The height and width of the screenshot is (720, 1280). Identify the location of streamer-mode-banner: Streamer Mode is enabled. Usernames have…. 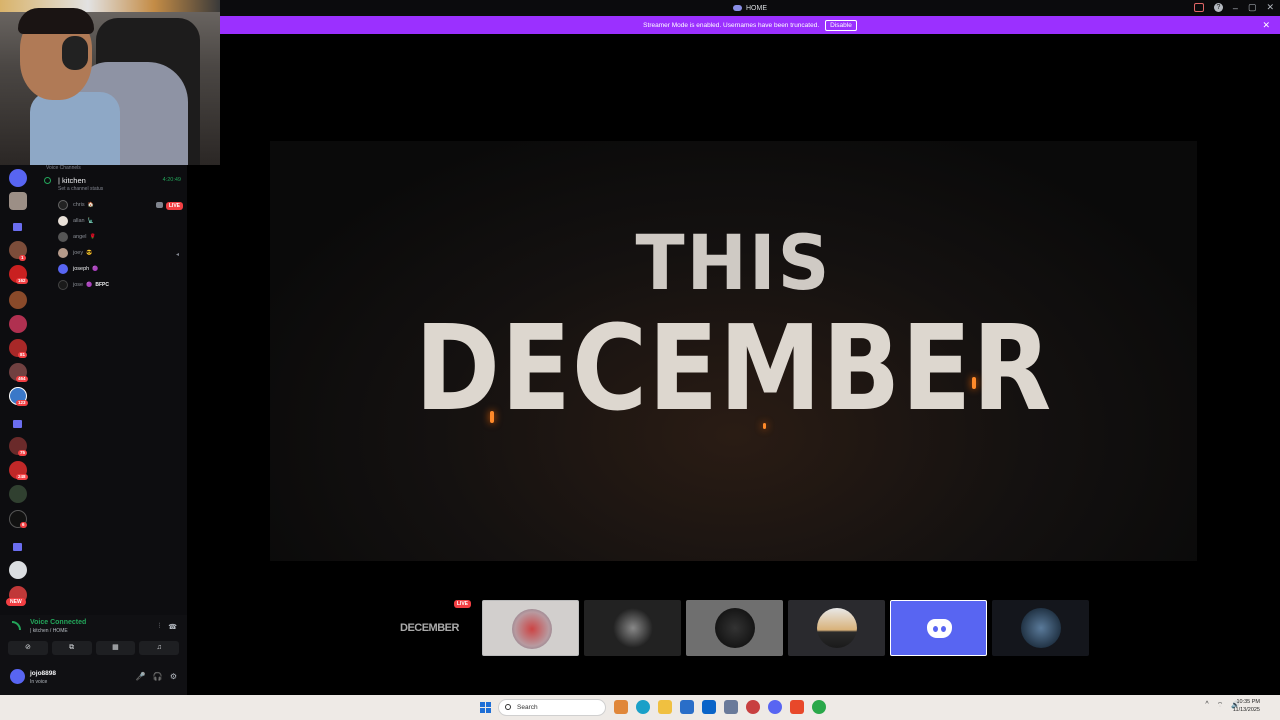
(750, 25).